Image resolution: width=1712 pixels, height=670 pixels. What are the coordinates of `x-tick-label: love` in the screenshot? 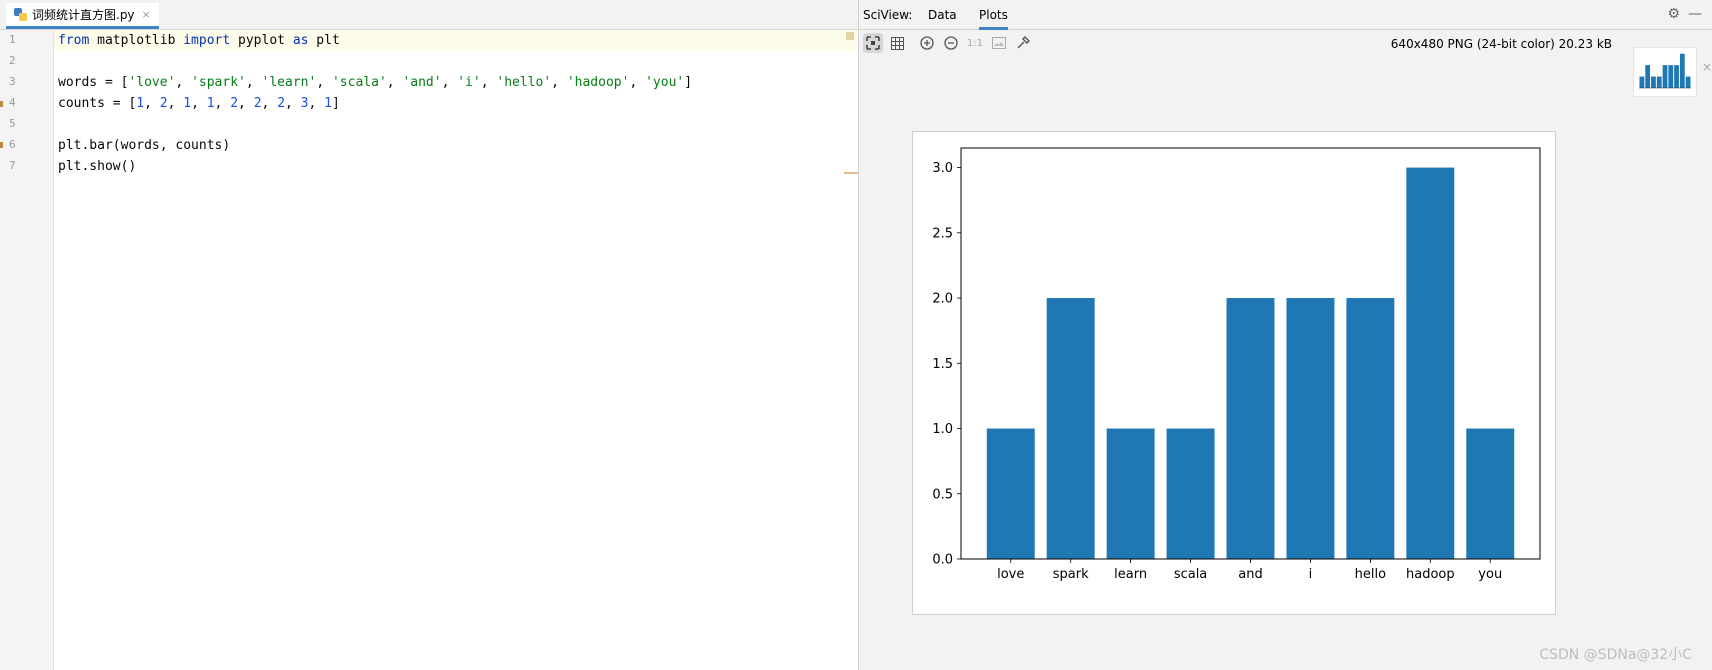 It's located at (1010, 574).